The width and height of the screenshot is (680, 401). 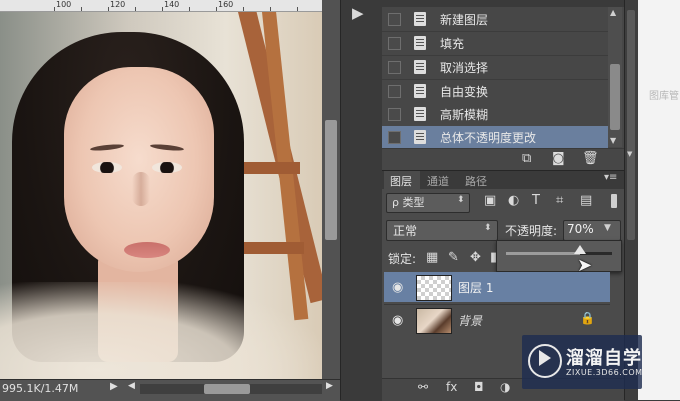 I want to click on filter-toggle-switch, so click(x=614, y=201).